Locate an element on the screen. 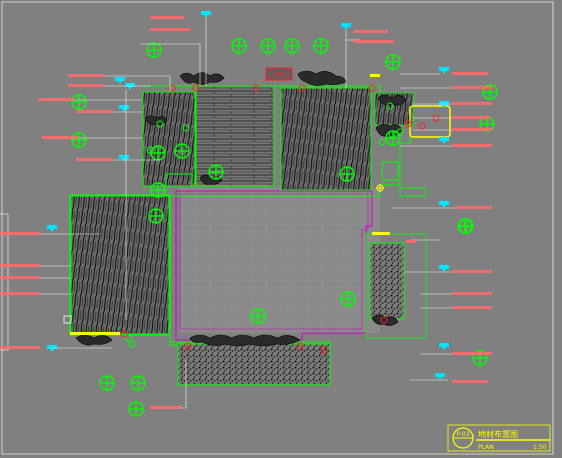  plan-title: 地材布置图 is located at coordinates (498, 434).